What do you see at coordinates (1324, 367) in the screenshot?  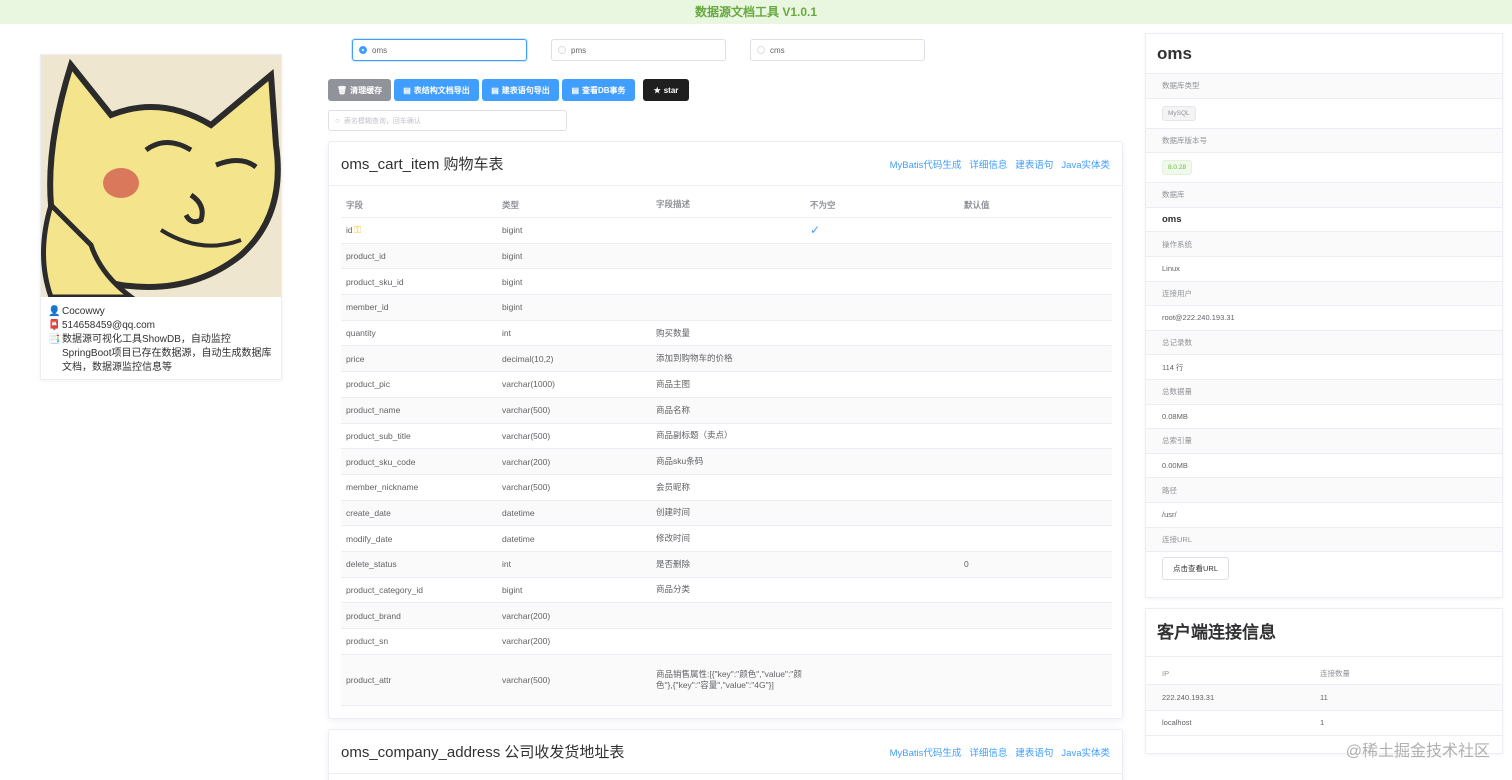 I see `records-value: 114 行` at bounding box center [1324, 367].